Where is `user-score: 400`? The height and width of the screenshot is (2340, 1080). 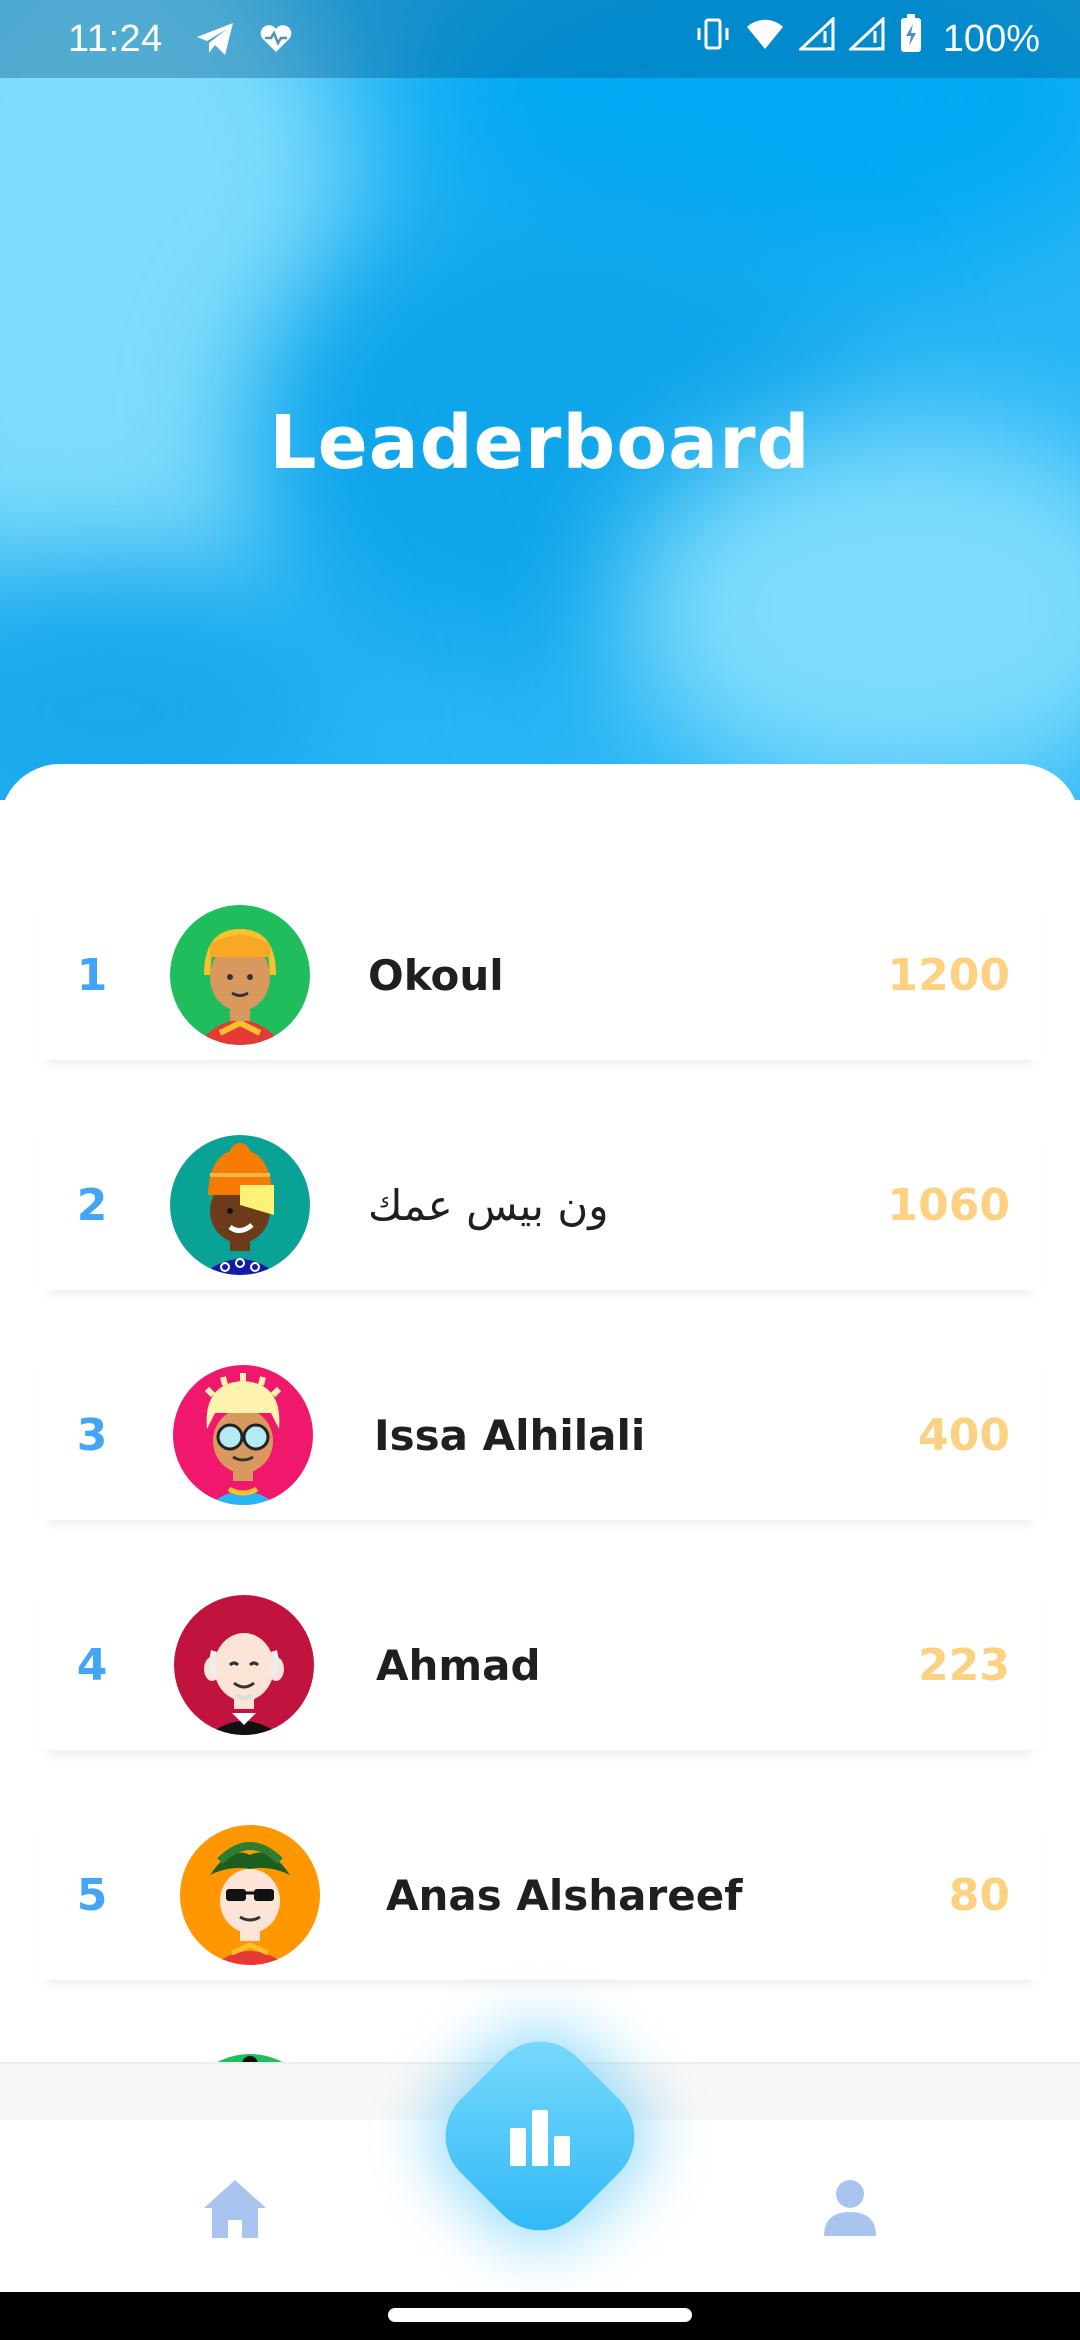
user-score: 400 is located at coordinates (964, 1435).